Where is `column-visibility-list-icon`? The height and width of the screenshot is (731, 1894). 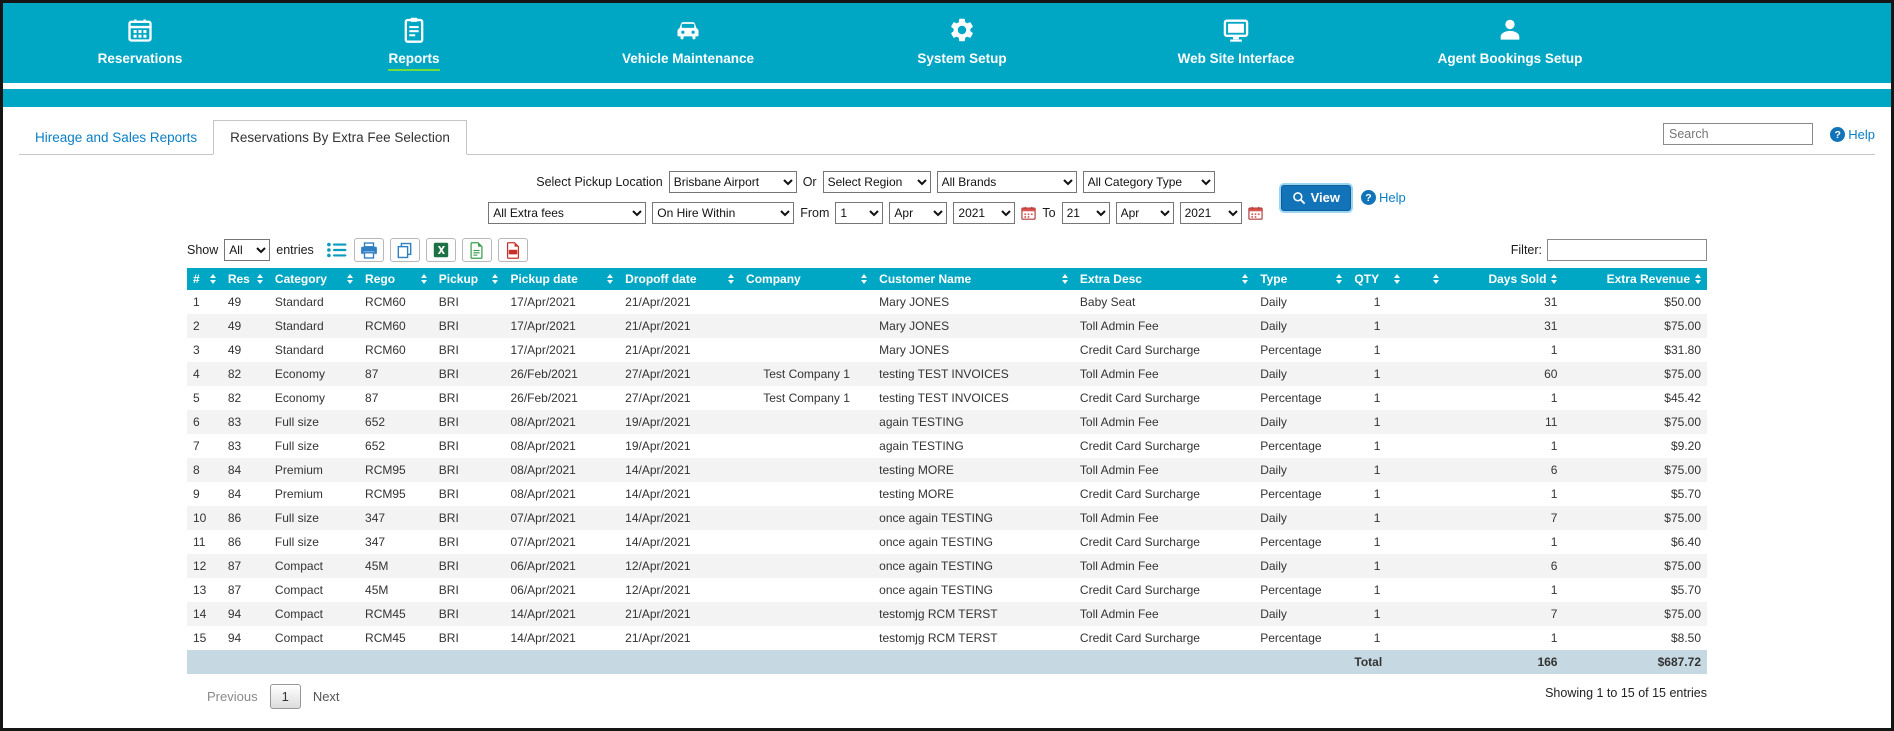
column-visibility-list-icon is located at coordinates (337, 250).